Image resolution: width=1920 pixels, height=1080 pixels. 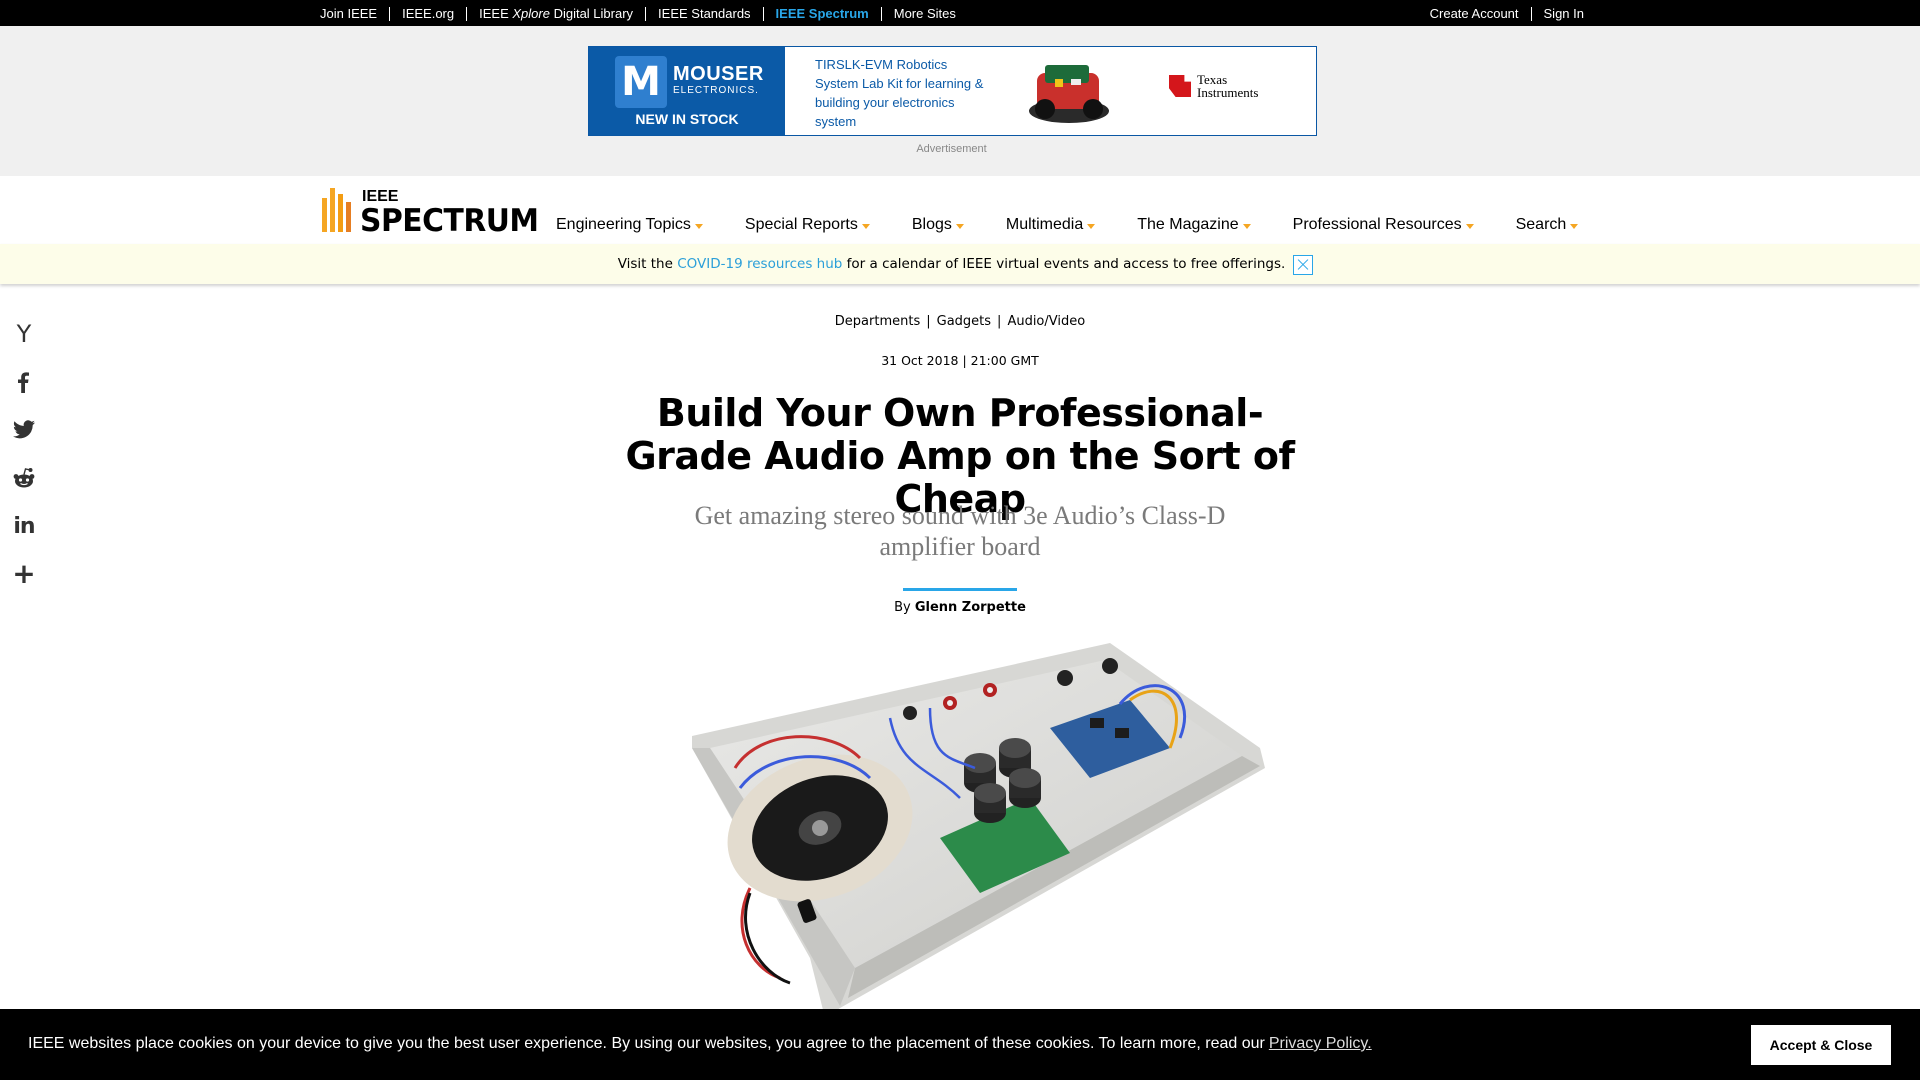 I want to click on ti-line2: Instruments, so click(x=1228, y=92).